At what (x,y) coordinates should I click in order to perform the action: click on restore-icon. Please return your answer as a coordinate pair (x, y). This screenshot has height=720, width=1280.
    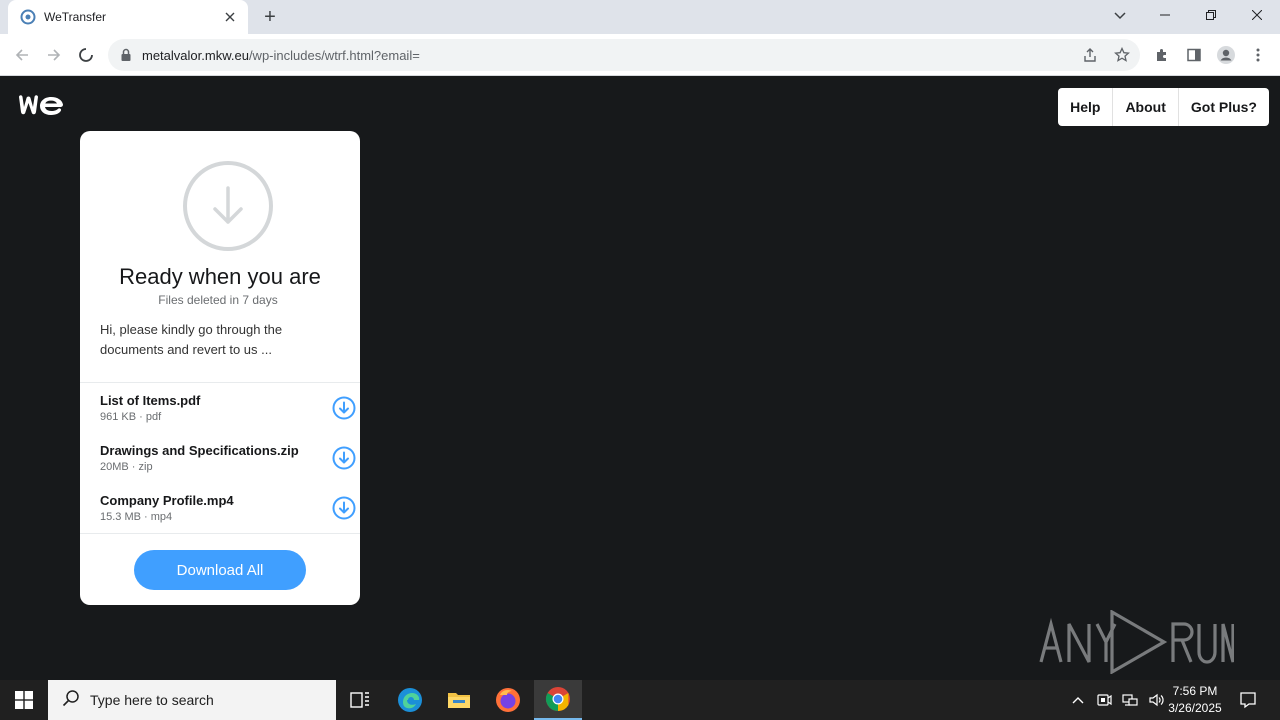
    Looking at the image, I should click on (1211, 15).